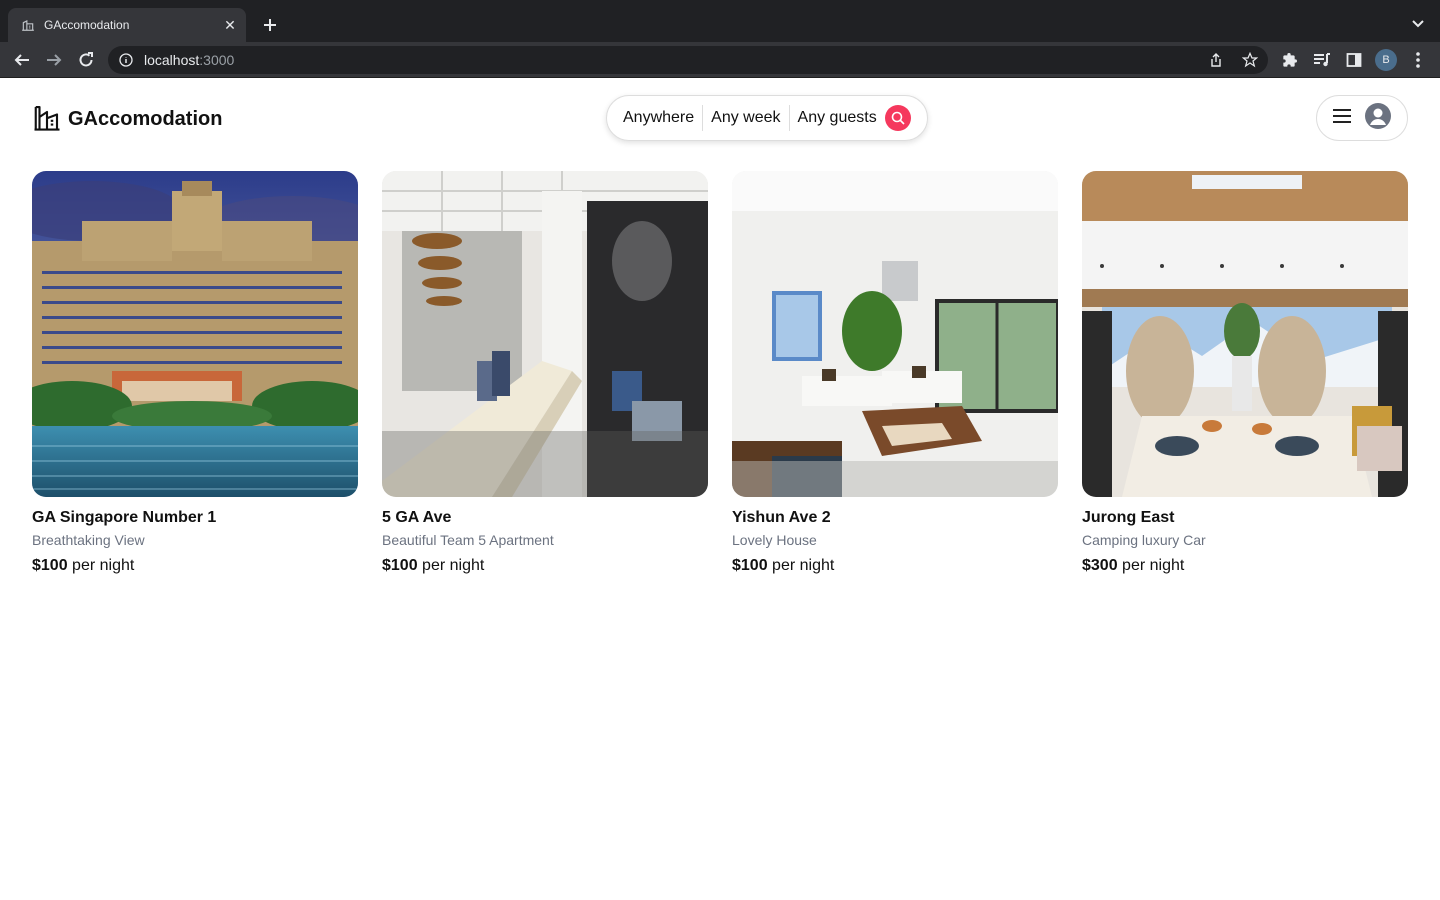 The width and height of the screenshot is (1440, 900). I want to click on forward-arrow-icon, so click(54, 60).